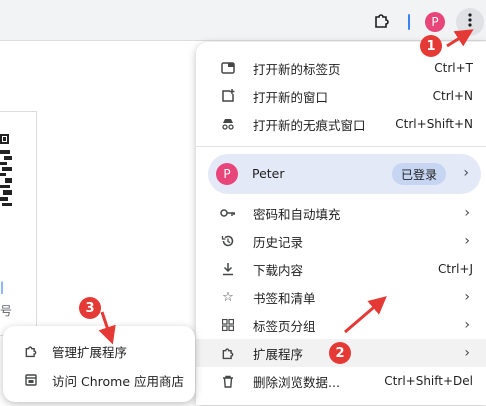 The width and height of the screenshot is (486, 406). I want to click on menu-item-passwords: 密码和自动填充 ›, so click(341, 213).